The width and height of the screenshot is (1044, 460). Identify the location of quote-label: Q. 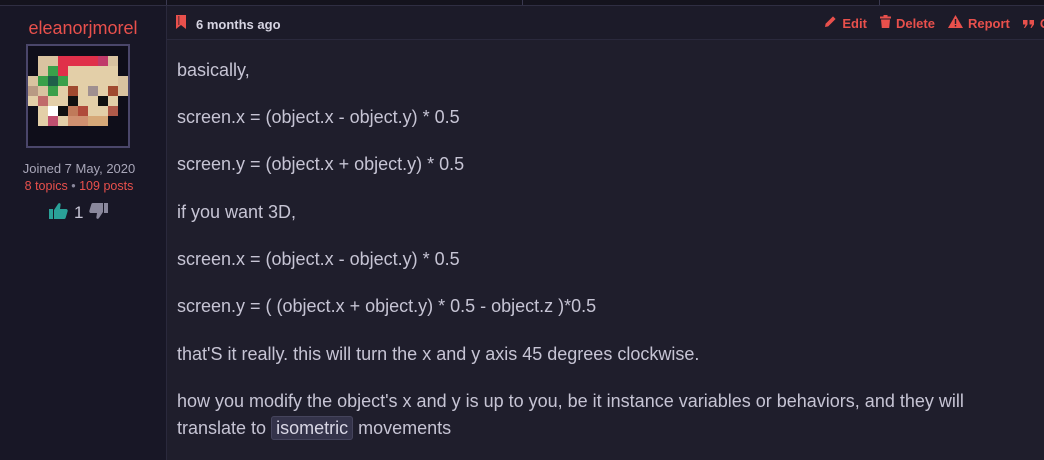
(1042, 23).